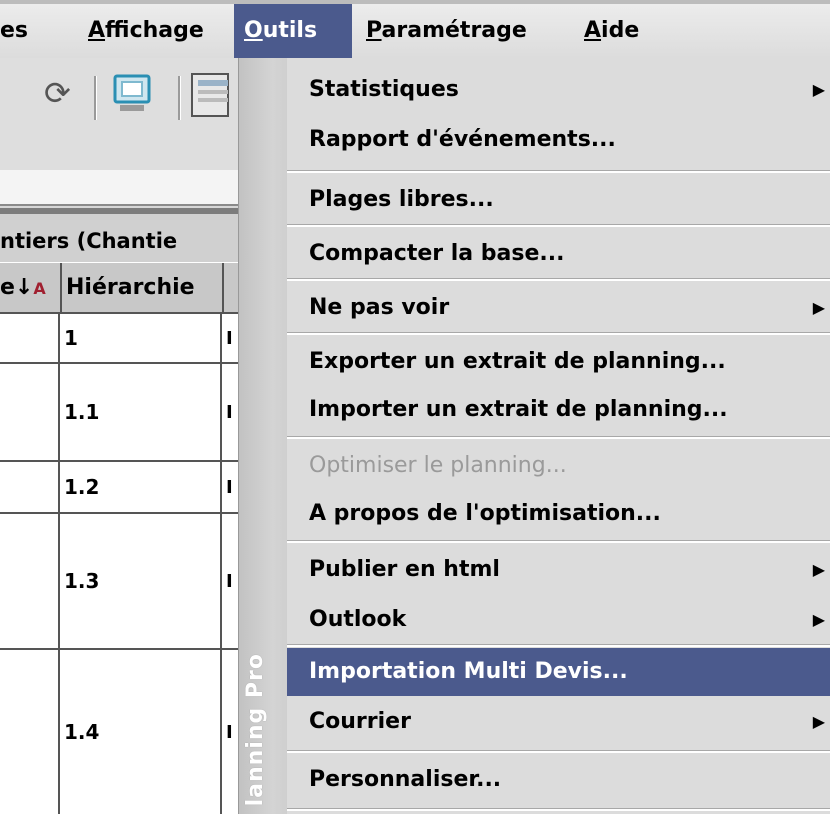 Image resolution: width=830 pixels, height=814 pixels. I want to click on monitor-icon, so click(132, 98).